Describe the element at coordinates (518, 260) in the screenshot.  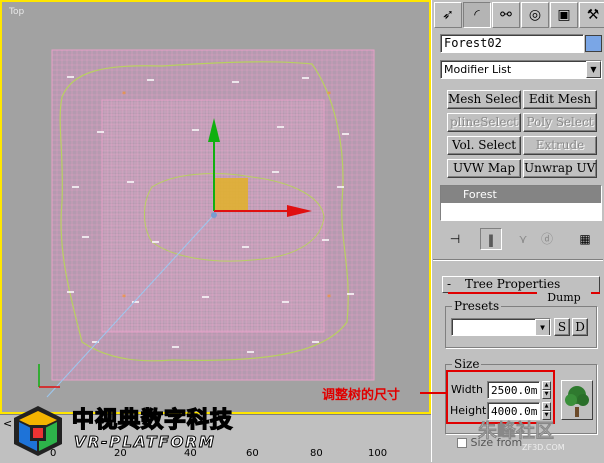
I see `panel-divider` at that location.